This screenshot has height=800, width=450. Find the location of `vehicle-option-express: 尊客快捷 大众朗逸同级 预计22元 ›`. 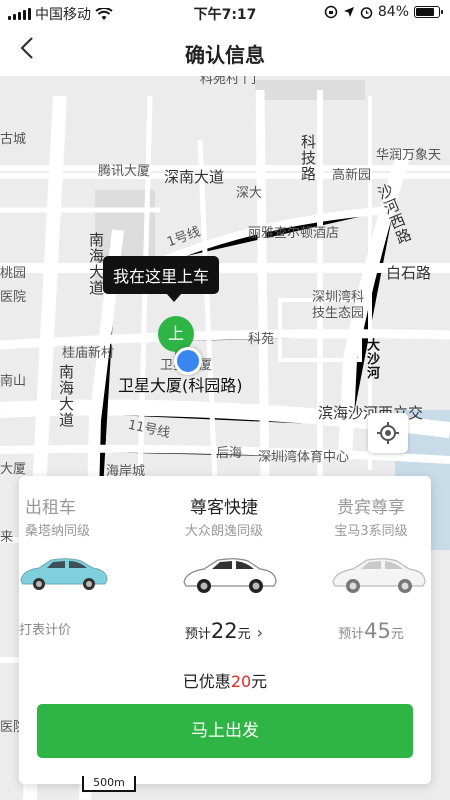

vehicle-option-express: 尊客快捷 大众朗逸同级 预计22元 › is located at coordinates (224, 559).